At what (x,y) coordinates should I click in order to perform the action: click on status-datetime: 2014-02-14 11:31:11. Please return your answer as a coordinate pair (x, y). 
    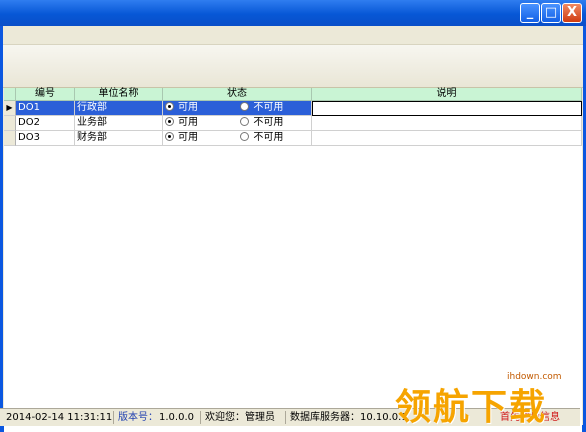
    Looking at the image, I should click on (59, 417).